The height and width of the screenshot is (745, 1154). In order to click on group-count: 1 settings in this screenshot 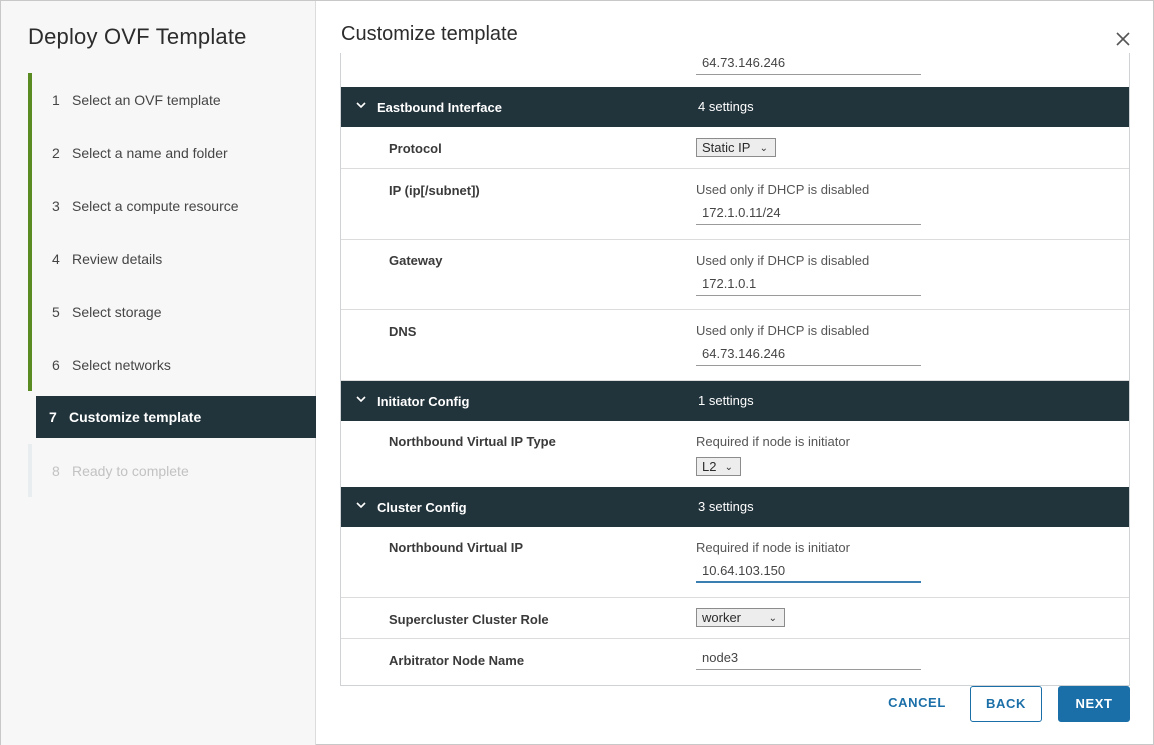, I will do `click(726, 400)`.